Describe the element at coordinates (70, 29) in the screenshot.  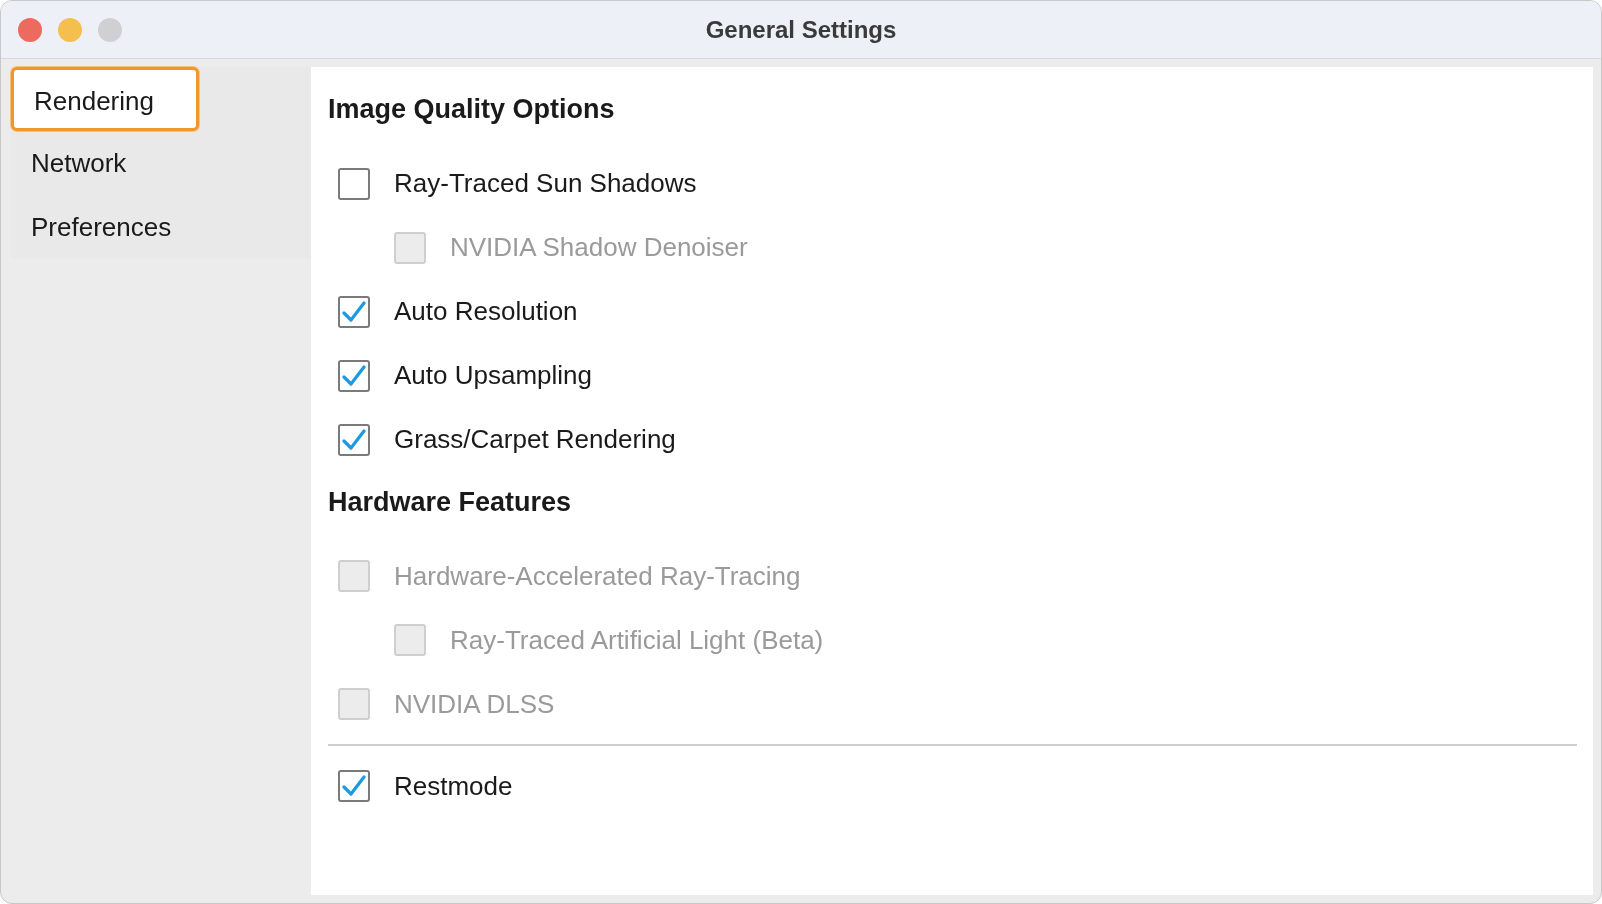
I see `minimize-button` at that location.